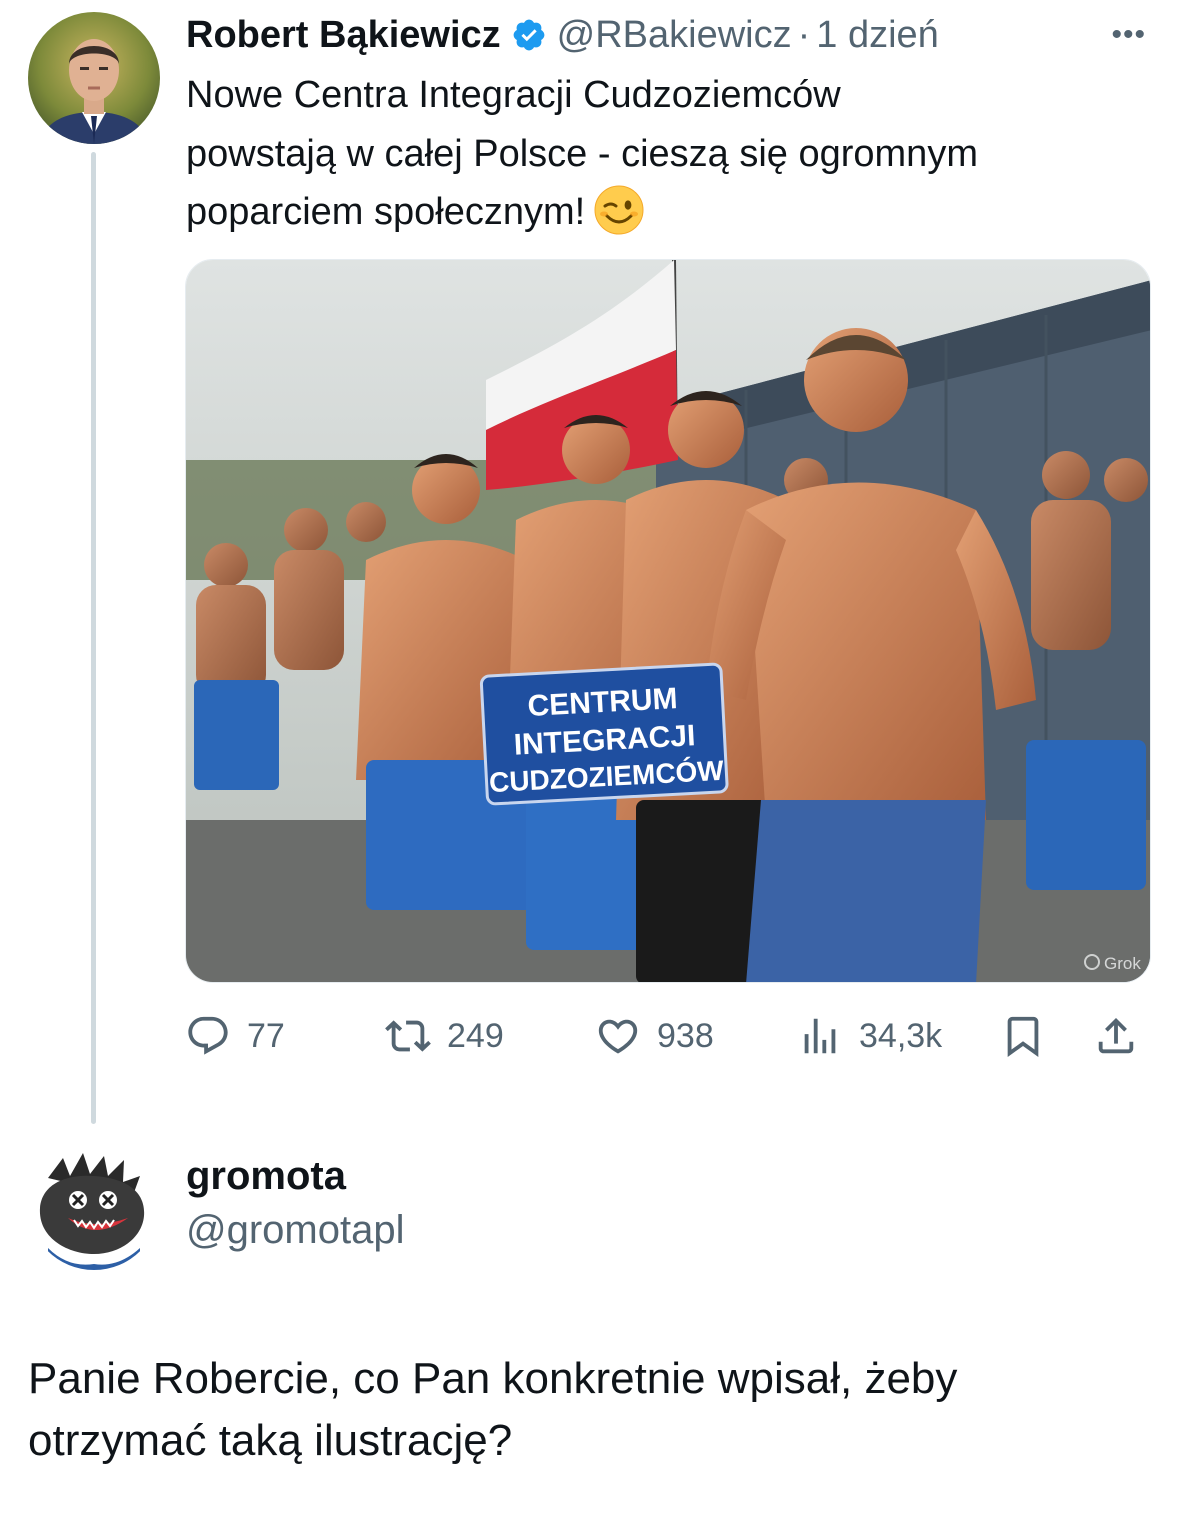 The image size is (1179, 1516). What do you see at coordinates (475, 1035) in the screenshot?
I see `retweet-count: 249` at bounding box center [475, 1035].